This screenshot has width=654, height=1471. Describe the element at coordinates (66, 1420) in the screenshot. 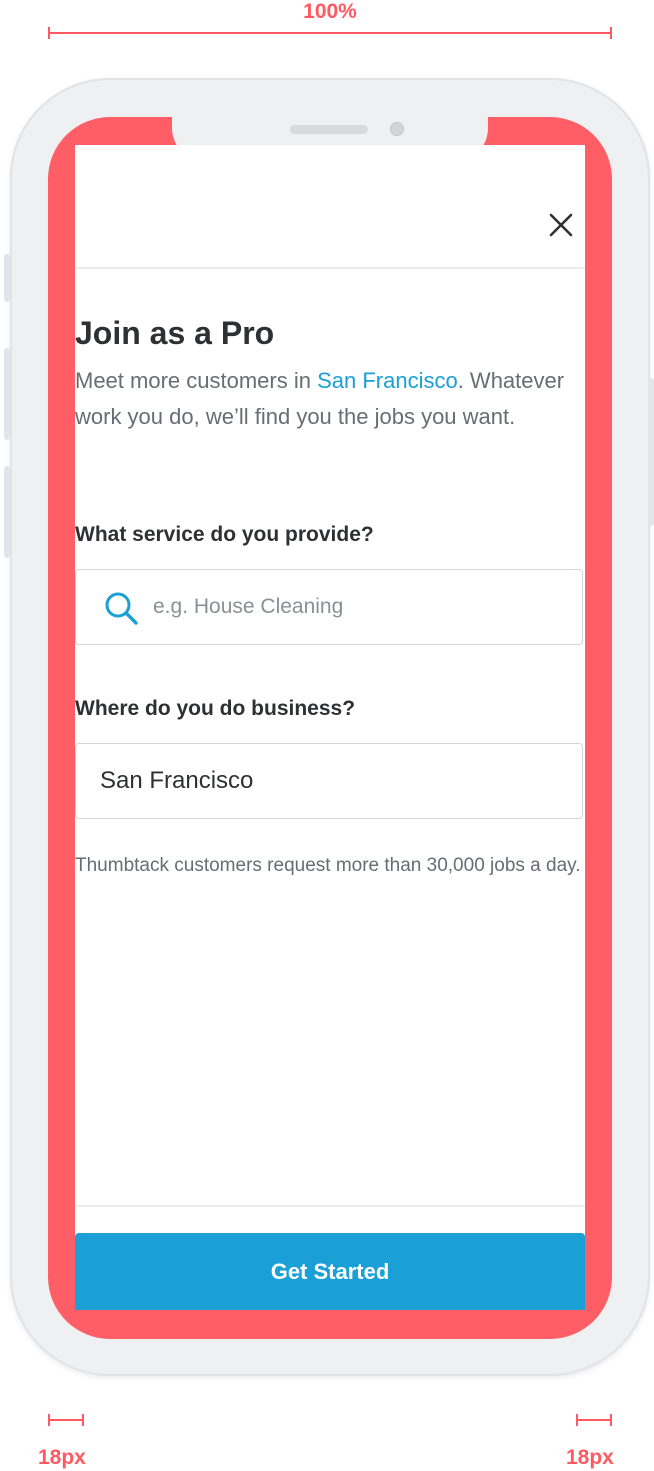

I see `left-margin-rule` at that location.